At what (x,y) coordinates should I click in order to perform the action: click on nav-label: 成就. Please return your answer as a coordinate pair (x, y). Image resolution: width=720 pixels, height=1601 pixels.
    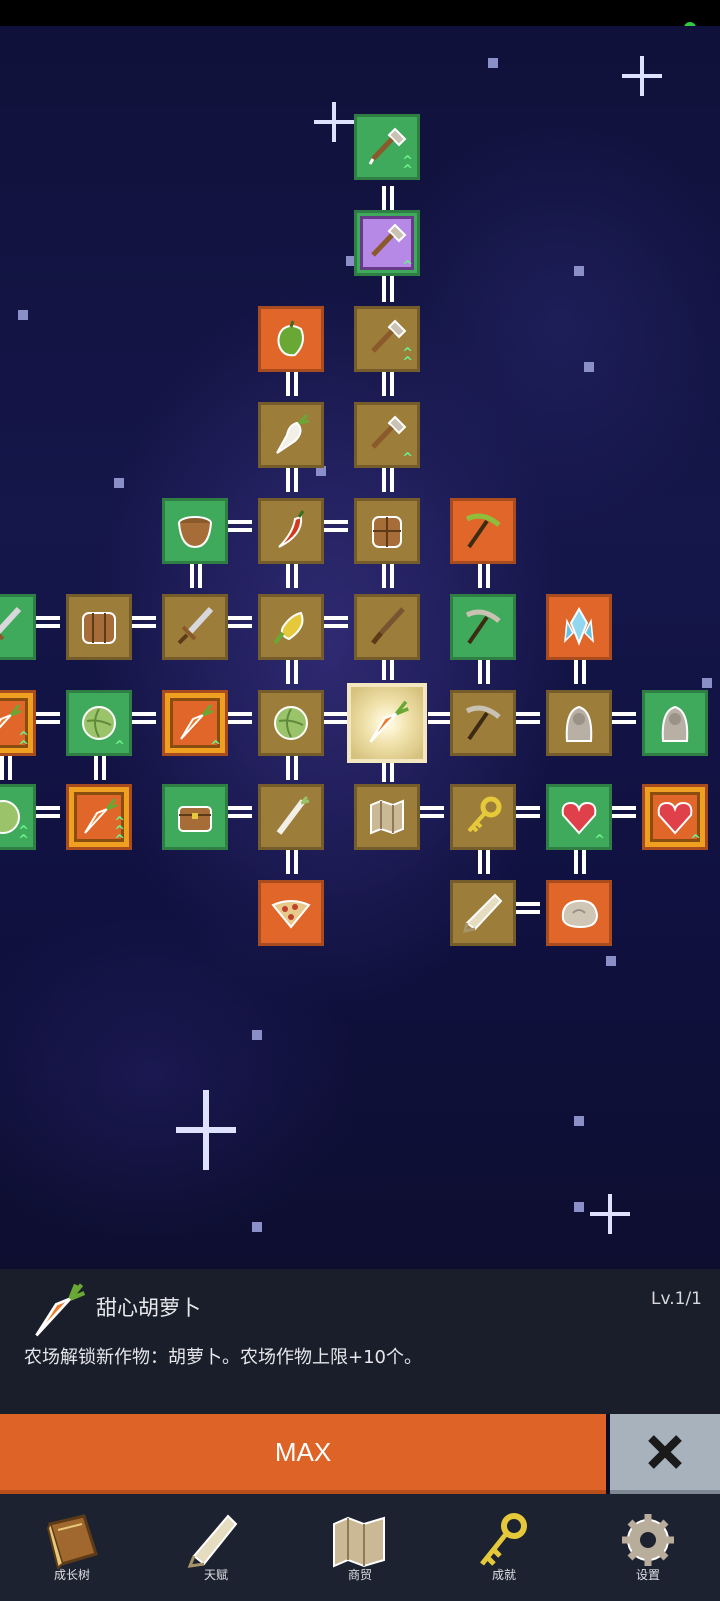
    Looking at the image, I should click on (503, 1575).